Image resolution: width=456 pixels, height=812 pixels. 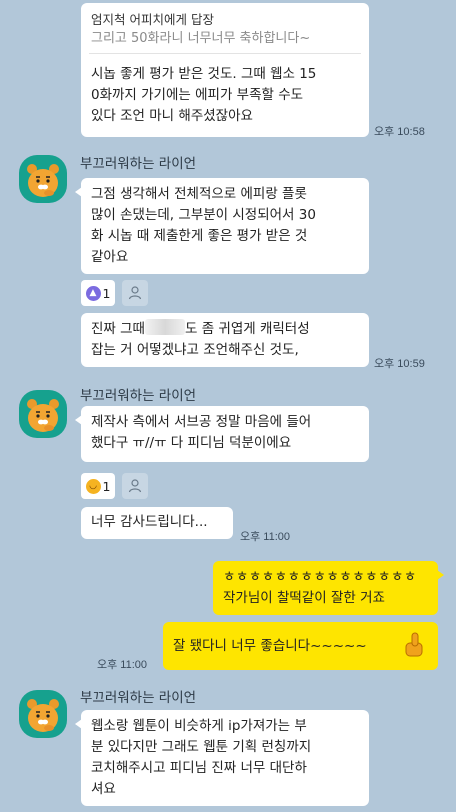 I want to click on message-line: 시놉 좋게 평가 받은 것도. 그때 웹소 15, so click(x=204, y=74).